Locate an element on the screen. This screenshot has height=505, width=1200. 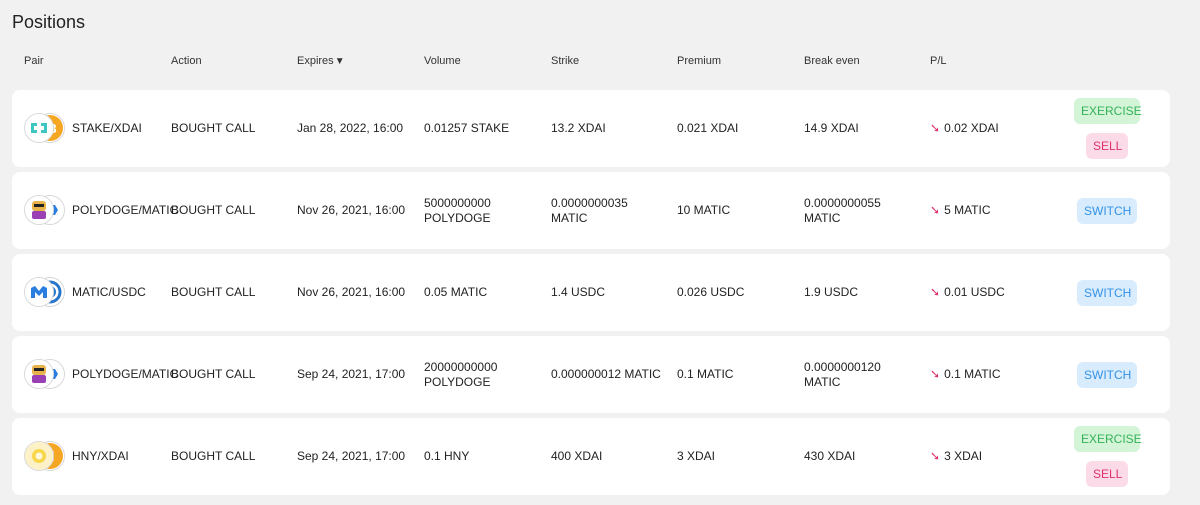
strike-cell: 0.000000012 MATIC is located at coordinates (606, 374).